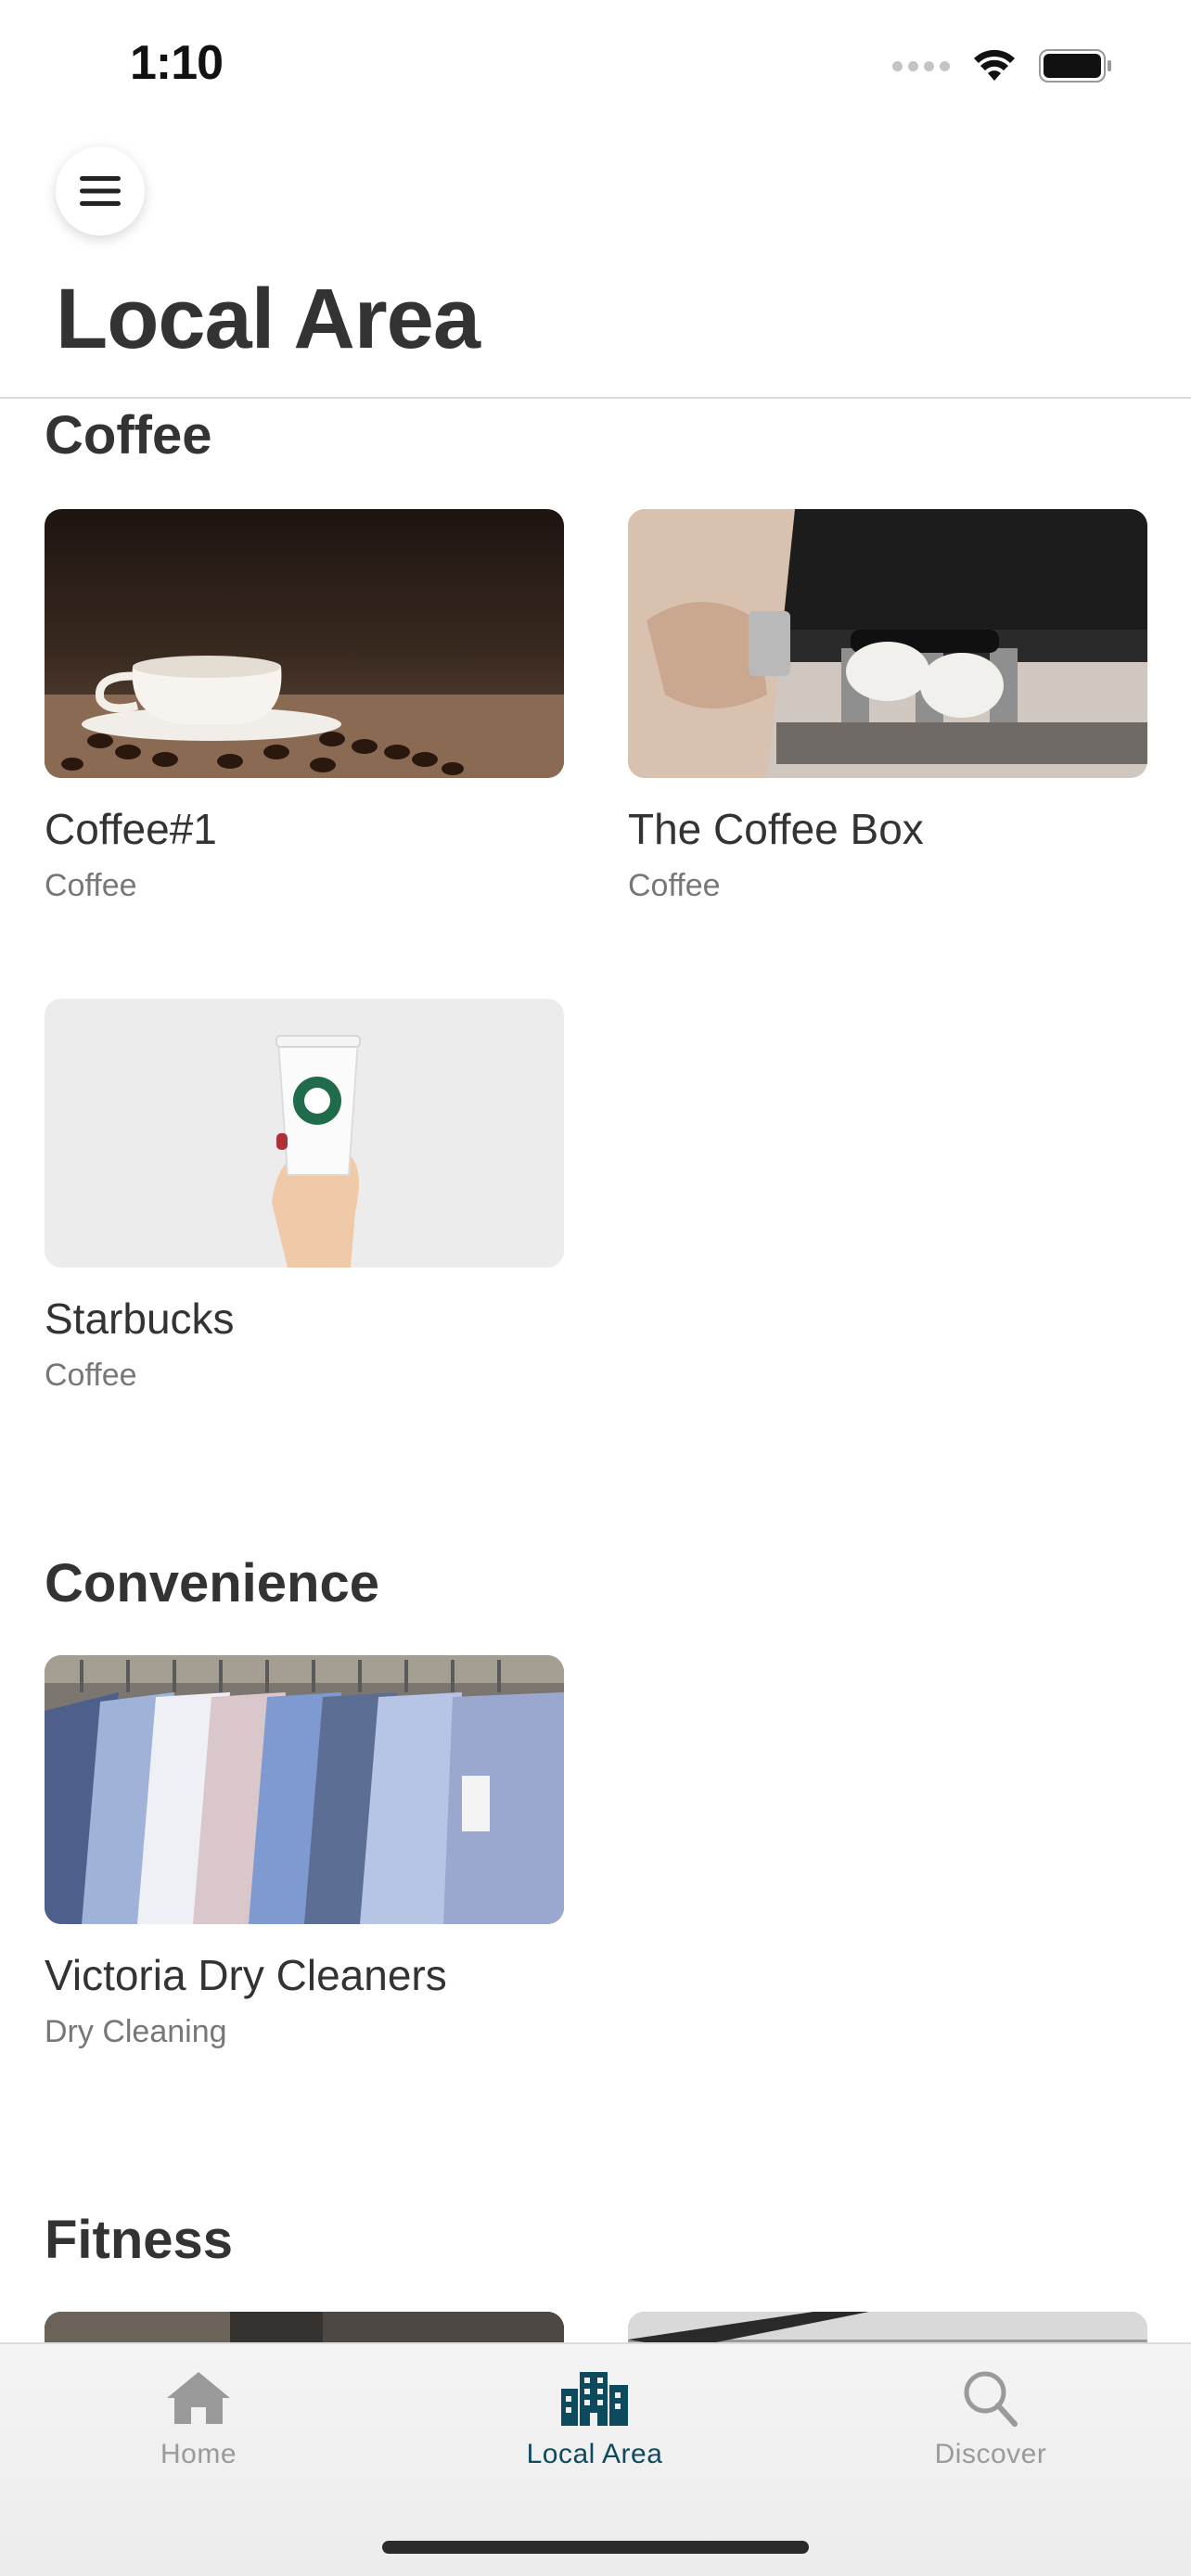  What do you see at coordinates (1075, 66) in the screenshot?
I see `battery-icon` at bounding box center [1075, 66].